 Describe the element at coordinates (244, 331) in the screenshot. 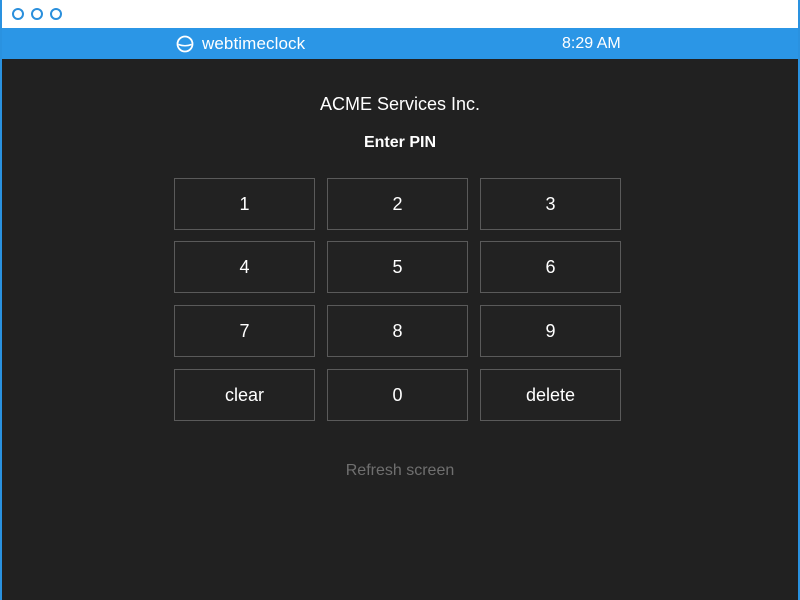

I see `key-7-button: 7` at that location.